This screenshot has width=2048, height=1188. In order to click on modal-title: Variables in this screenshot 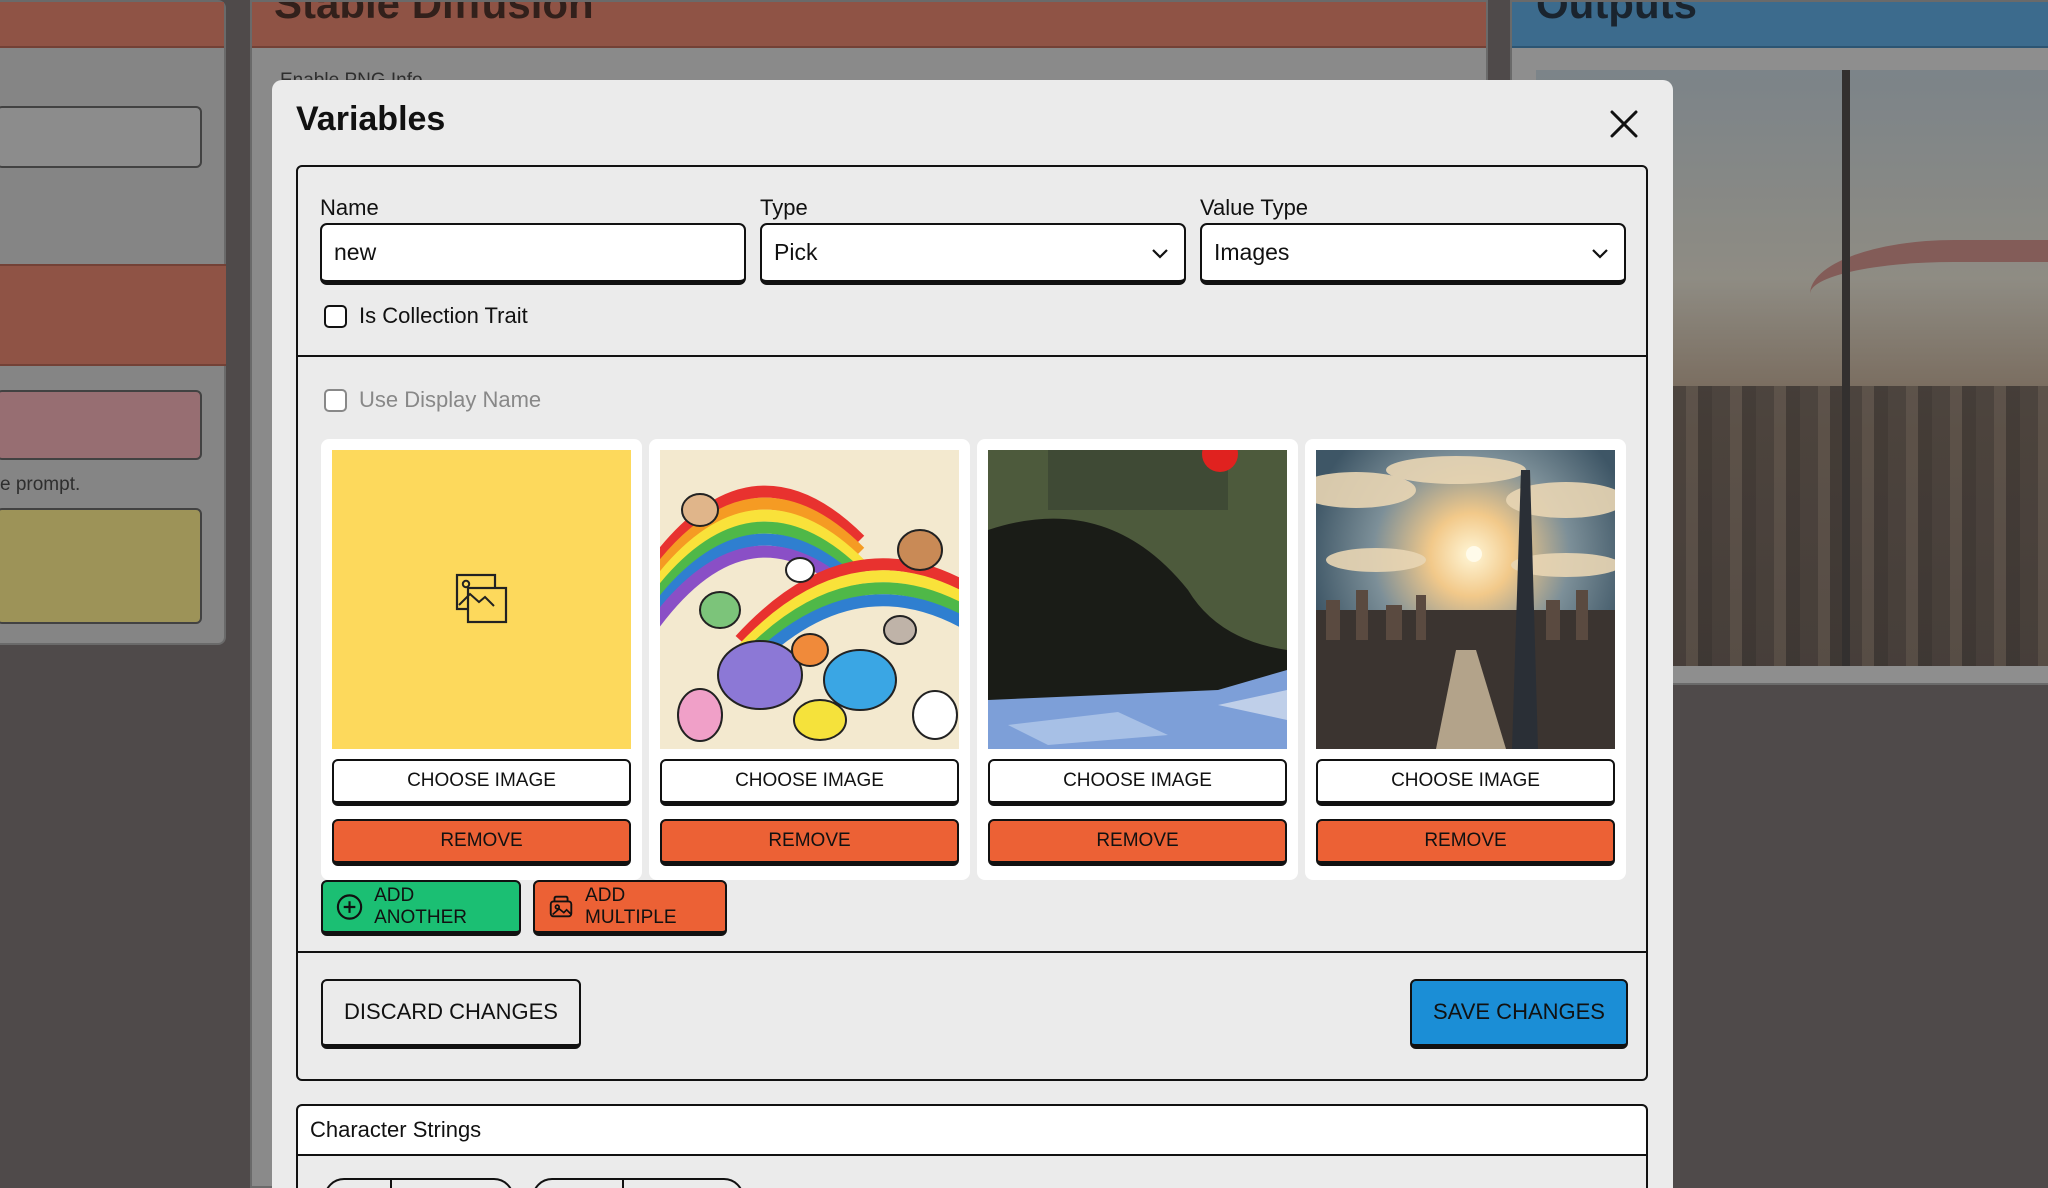, I will do `click(371, 119)`.